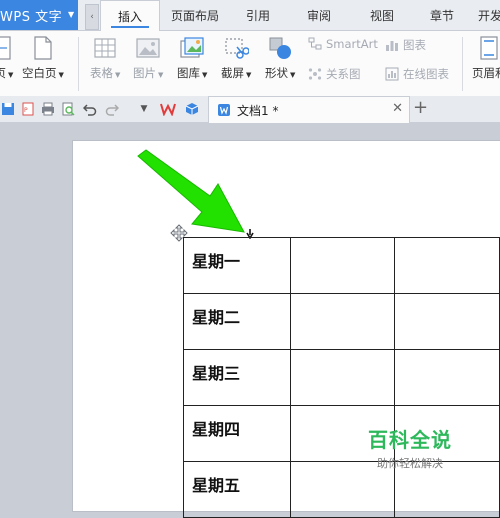 This screenshot has width=500, height=518. Describe the element at coordinates (148, 48) in the screenshot. I see `picture-icon` at that location.